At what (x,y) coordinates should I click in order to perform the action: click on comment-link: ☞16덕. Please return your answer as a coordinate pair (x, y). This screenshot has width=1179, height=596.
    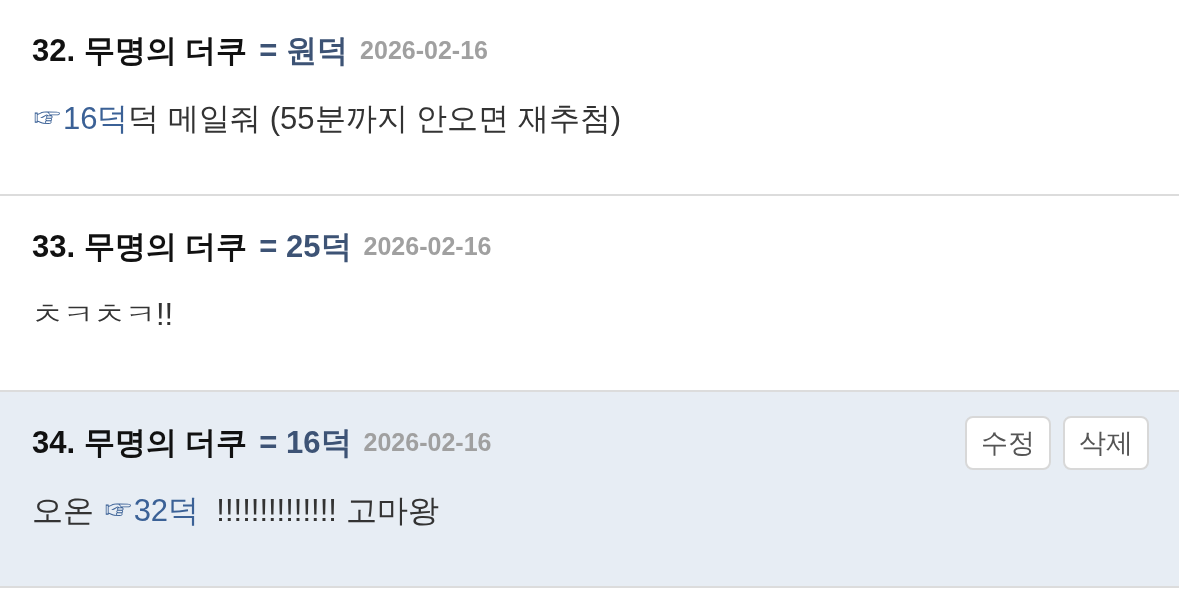
    Looking at the image, I should click on (80, 118).